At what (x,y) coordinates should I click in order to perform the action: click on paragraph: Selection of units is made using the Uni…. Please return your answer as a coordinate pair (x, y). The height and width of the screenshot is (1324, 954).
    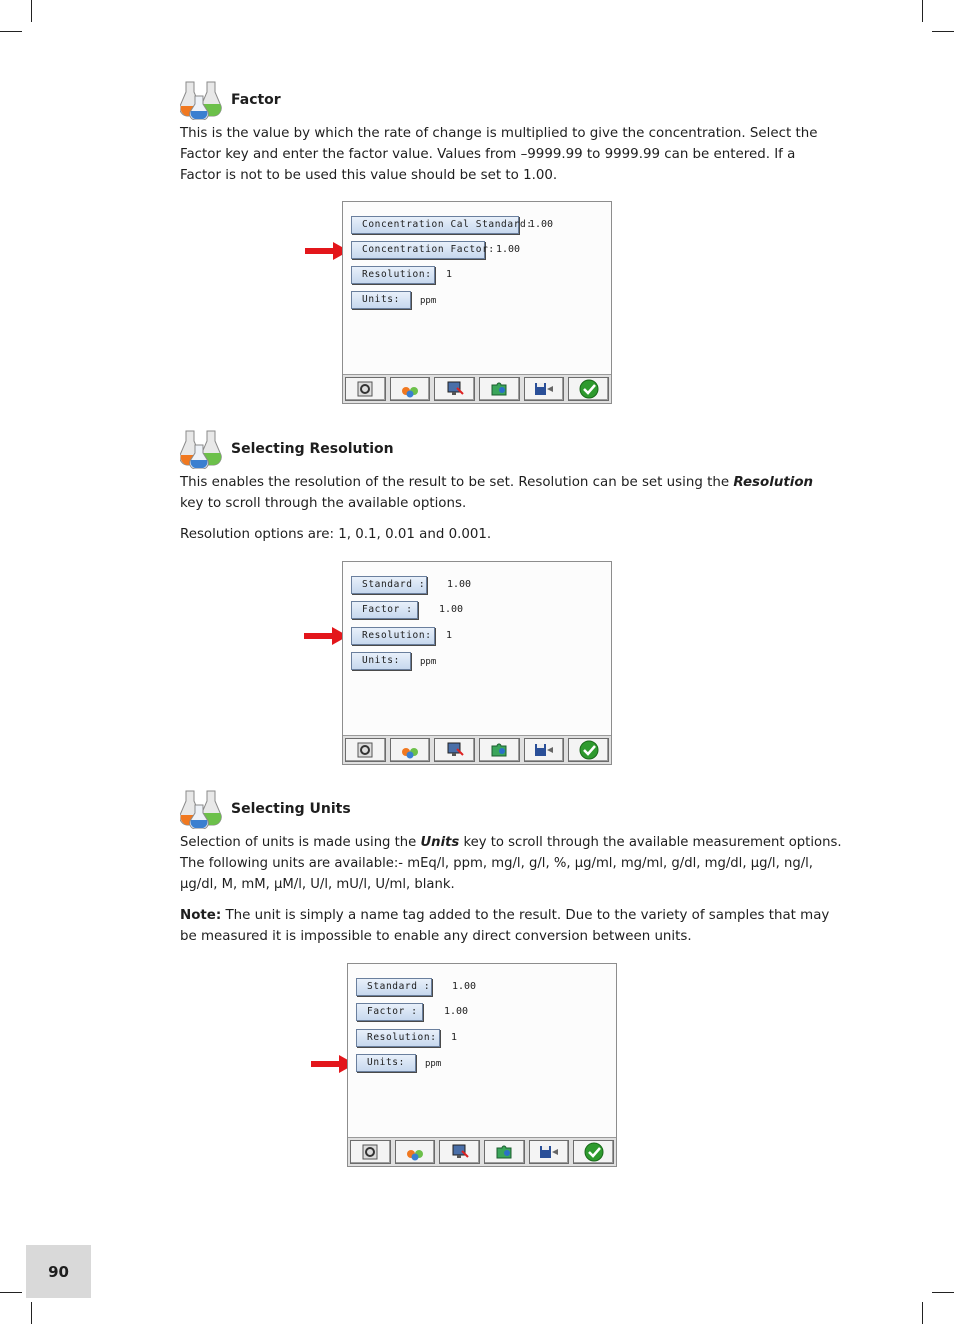
    Looking at the image, I should click on (511, 863).